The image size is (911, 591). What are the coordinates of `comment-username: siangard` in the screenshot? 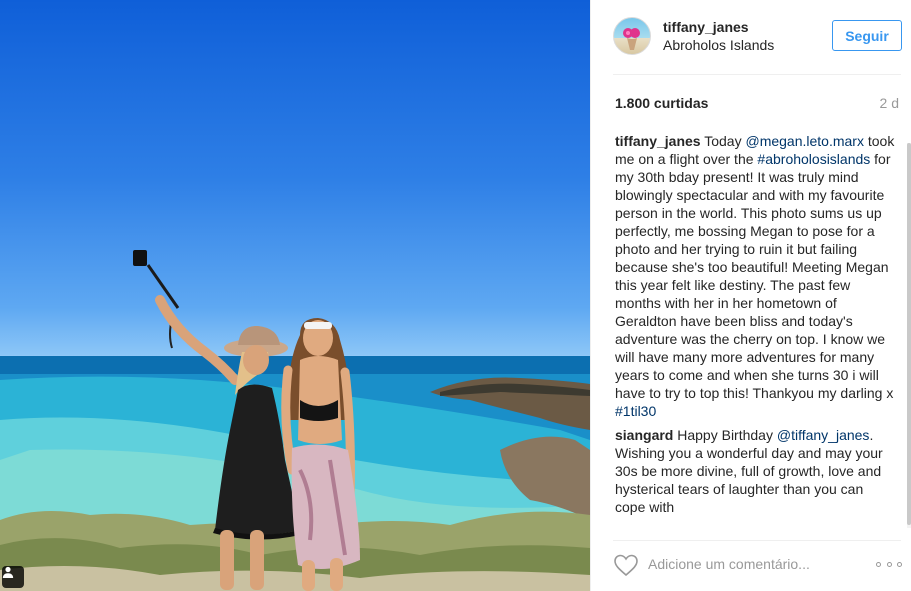 It's located at (644, 435).